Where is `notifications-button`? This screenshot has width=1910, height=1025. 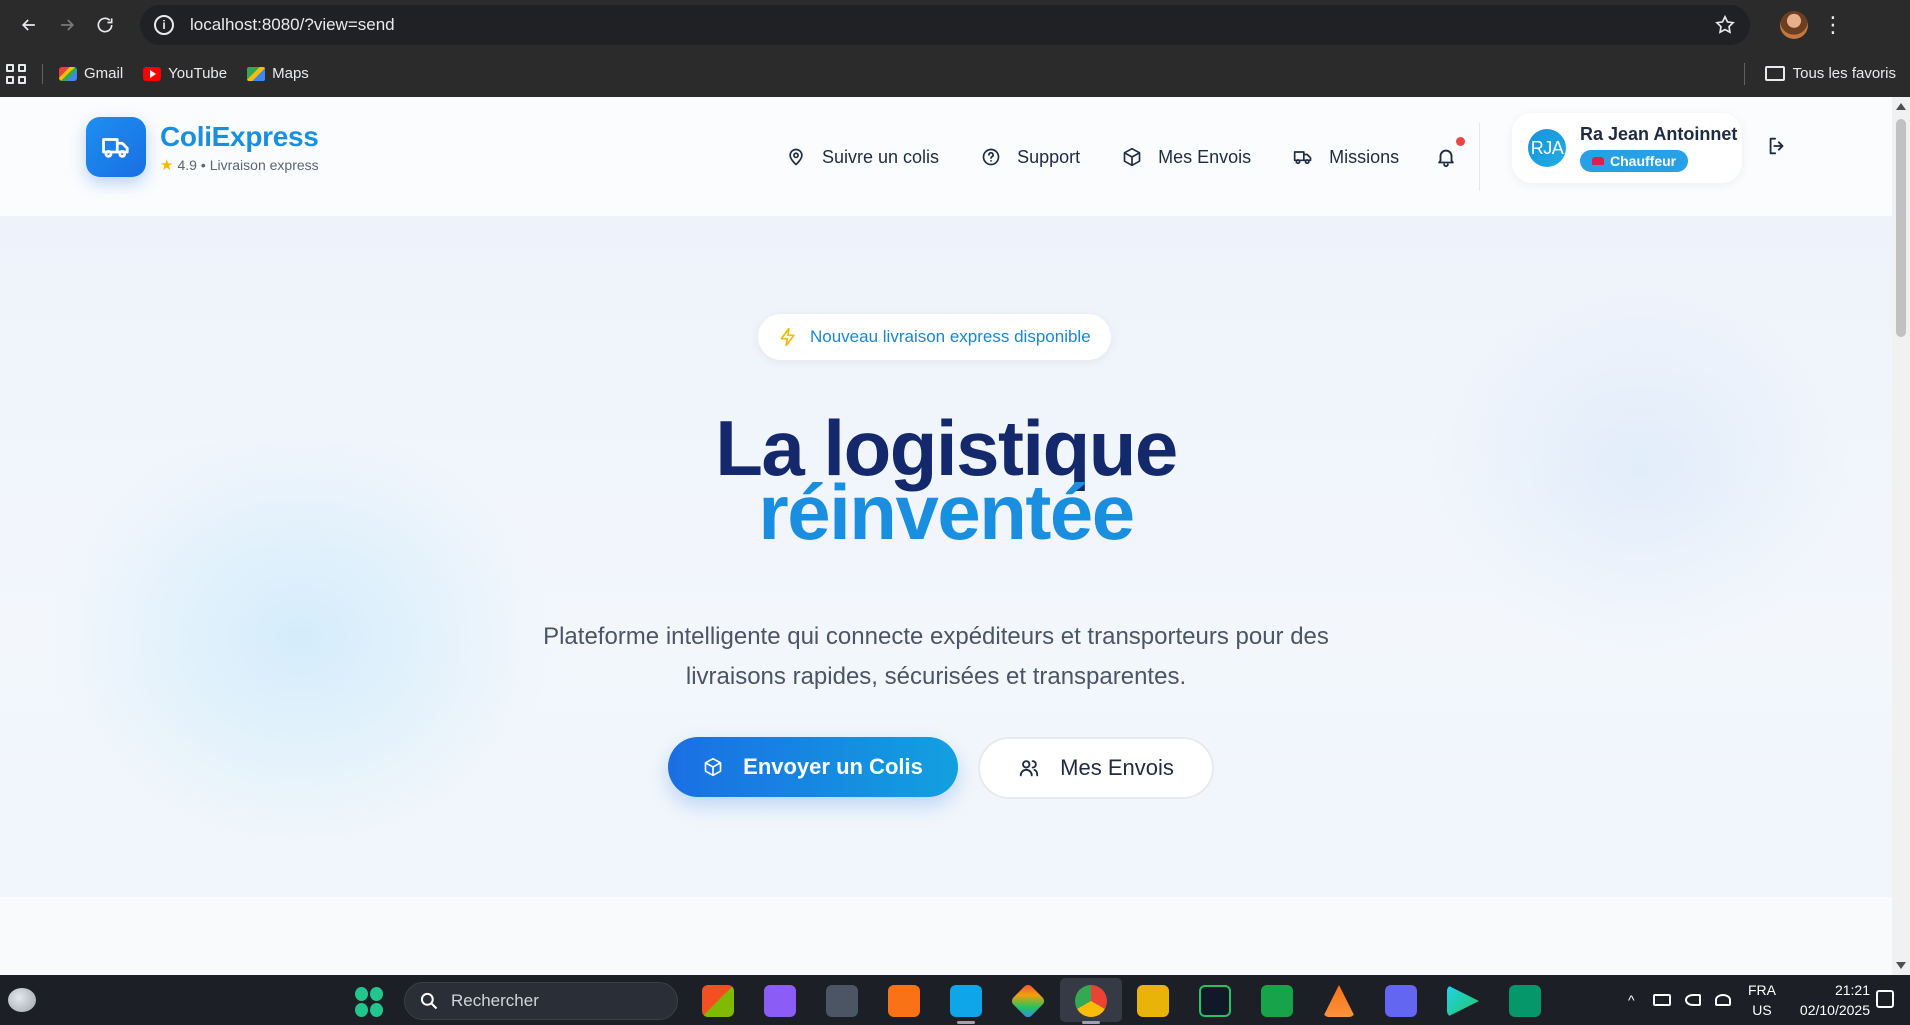
notifications-button is located at coordinates (1450, 152).